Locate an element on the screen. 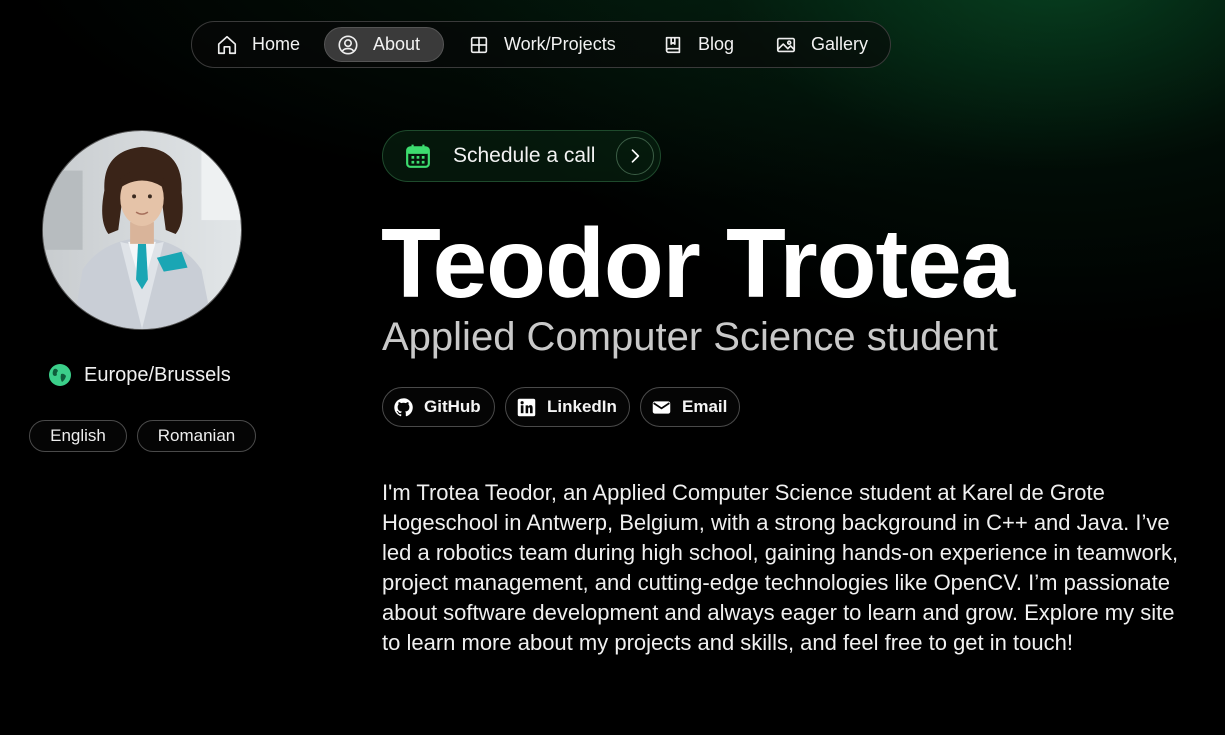  schedule-call-button: Schedule a call is located at coordinates (521, 156).